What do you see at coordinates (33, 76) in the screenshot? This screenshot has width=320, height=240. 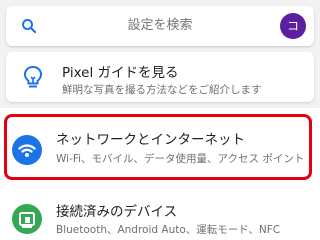 I see `lightbulb-icon` at bounding box center [33, 76].